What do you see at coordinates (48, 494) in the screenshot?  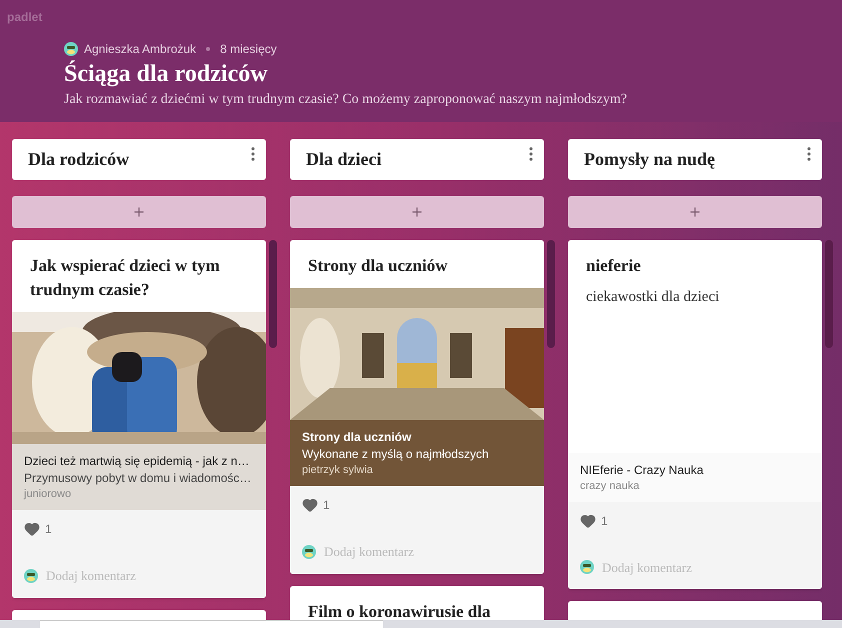 I see `link-source: juniorowo` at bounding box center [48, 494].